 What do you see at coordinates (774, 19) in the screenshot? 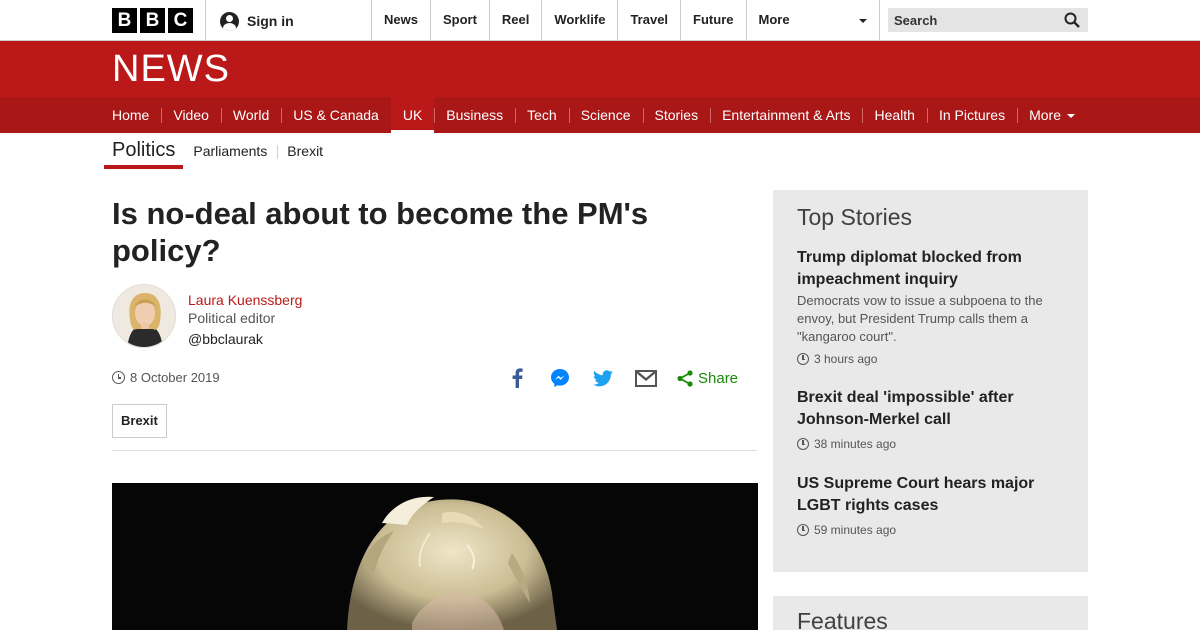
I see `global-nav-more-label: More` at bounding box center [774, 19].